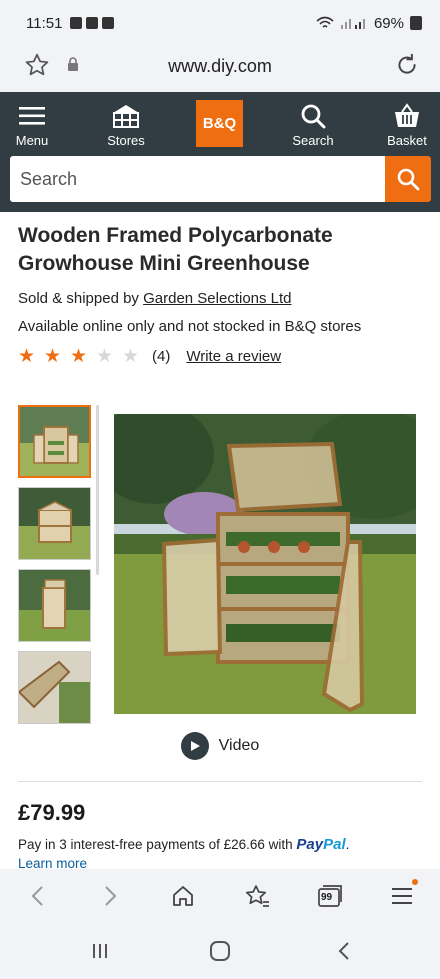 The height and width of the screenshot is (979, 440). What do you see at coordinates (407, 67) in the screenshot?
I see `reload-icon` at bounding box center [407, 67].